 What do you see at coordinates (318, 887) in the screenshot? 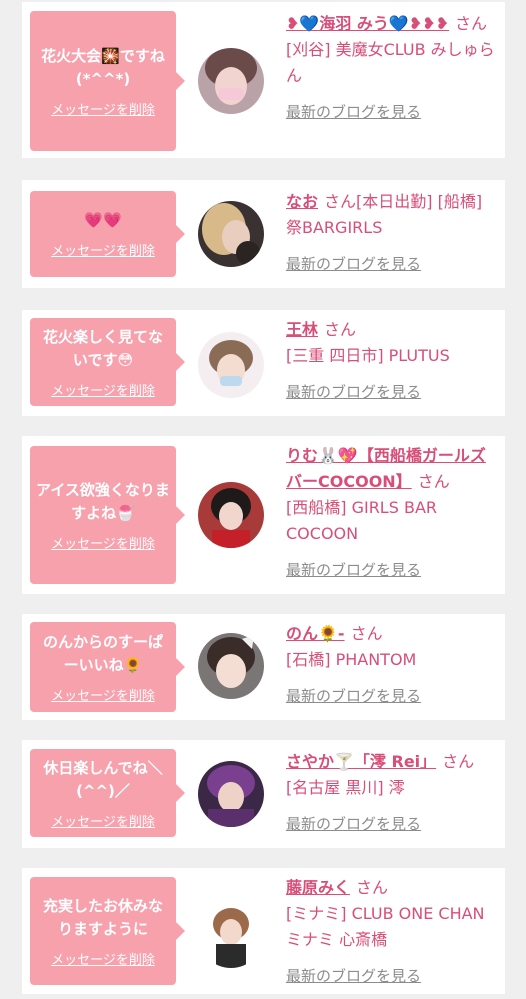
I see `sender-name-link: 藤原みく` at bounding box center [318, 887].